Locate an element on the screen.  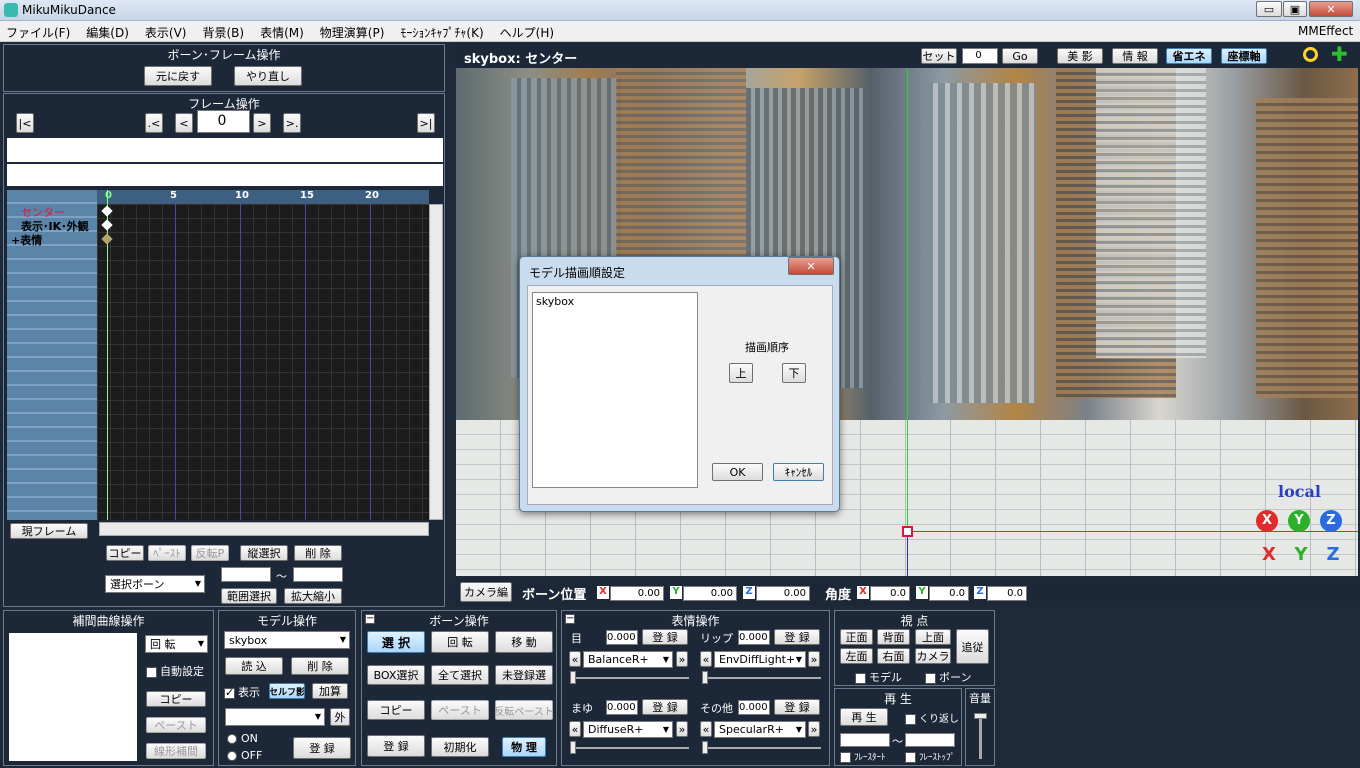
delete-model-button: 削 除 is located at coordinates (320, 666).